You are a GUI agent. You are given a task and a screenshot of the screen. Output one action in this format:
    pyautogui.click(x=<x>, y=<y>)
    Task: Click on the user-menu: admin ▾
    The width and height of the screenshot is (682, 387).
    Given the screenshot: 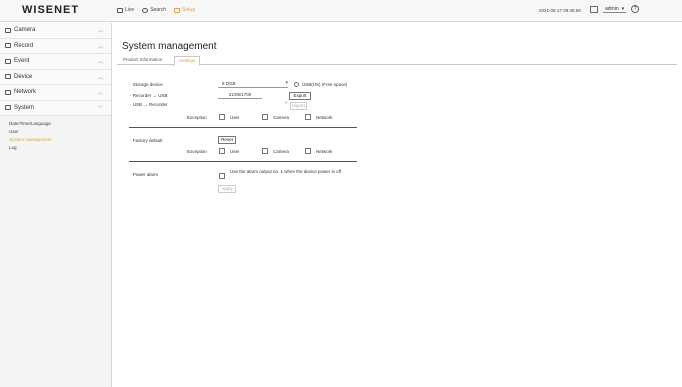 What is the action you would take?
    pyautogui.click(x=615, y=9)
    